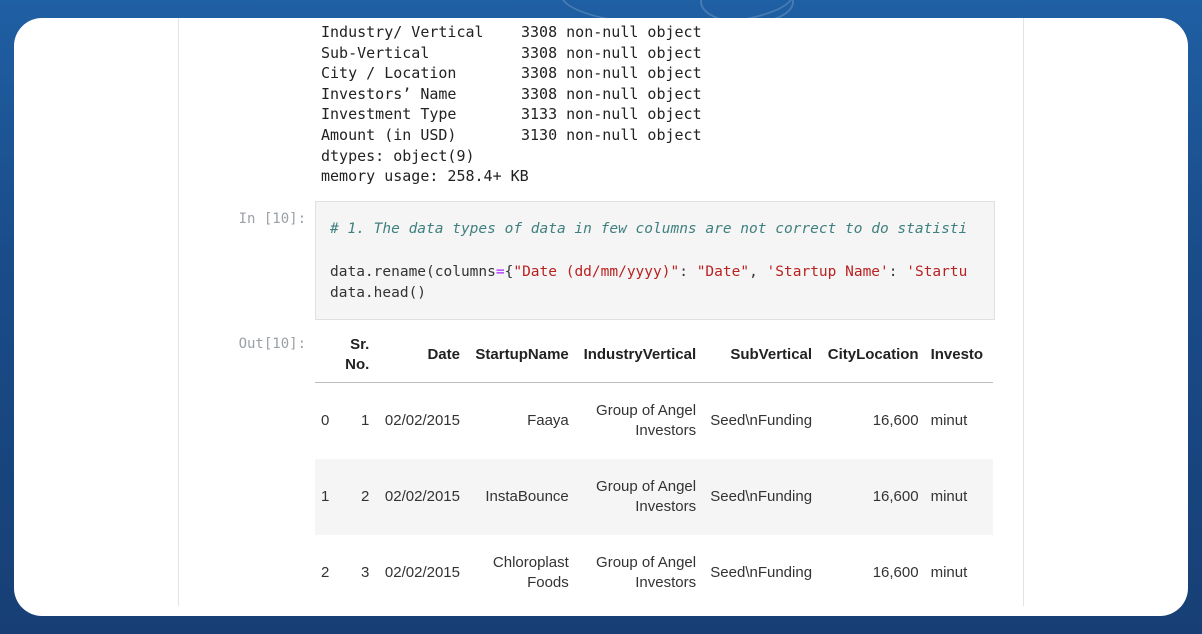  Describe the element at coordinates (375, 52) in the screenshot. I see `info-column-name: Sub-Vertical` at that location.